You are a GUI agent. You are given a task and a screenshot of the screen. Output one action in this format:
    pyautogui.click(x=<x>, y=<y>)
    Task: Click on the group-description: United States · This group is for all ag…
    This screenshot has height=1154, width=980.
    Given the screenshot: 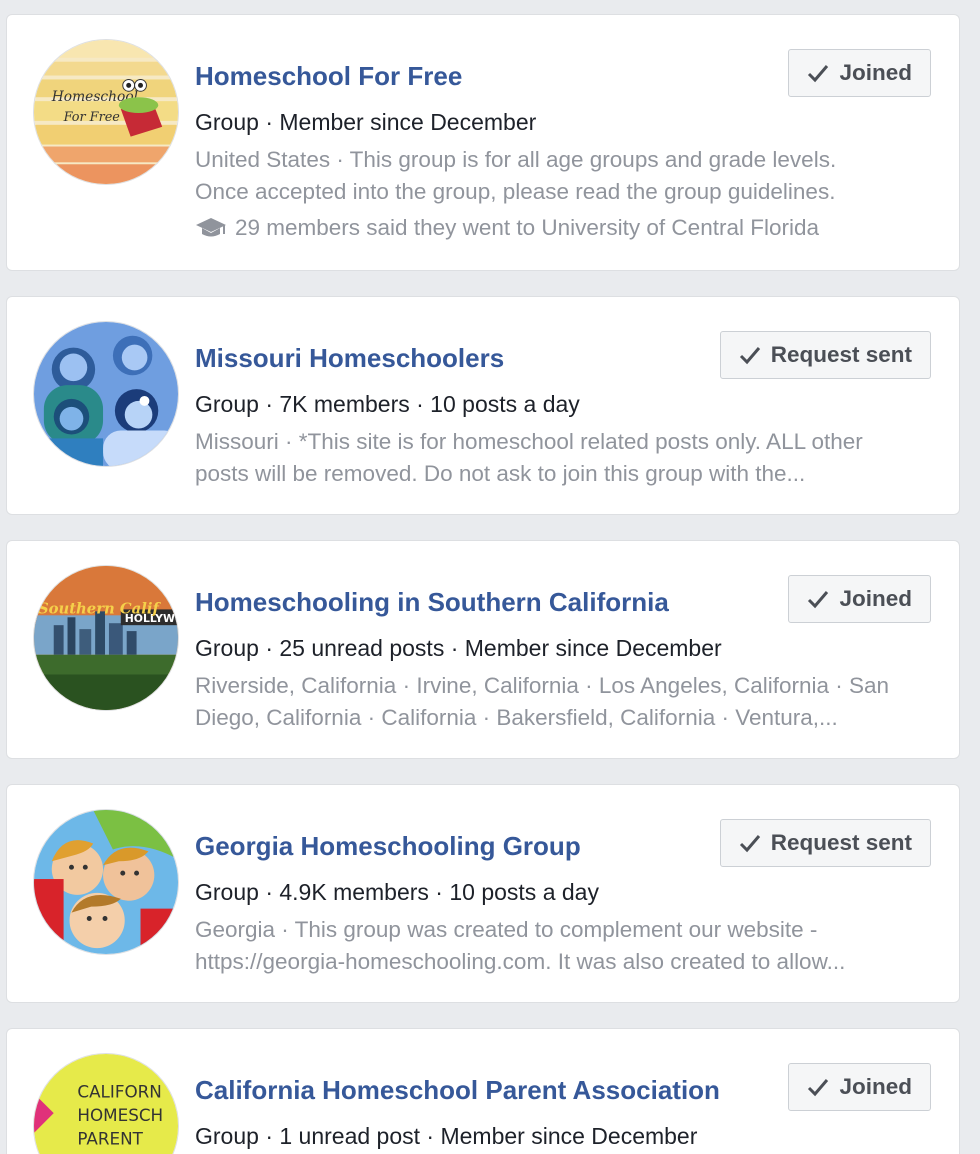 What is the action you would take?
    pyautogui.click(x=565, y=176)
    